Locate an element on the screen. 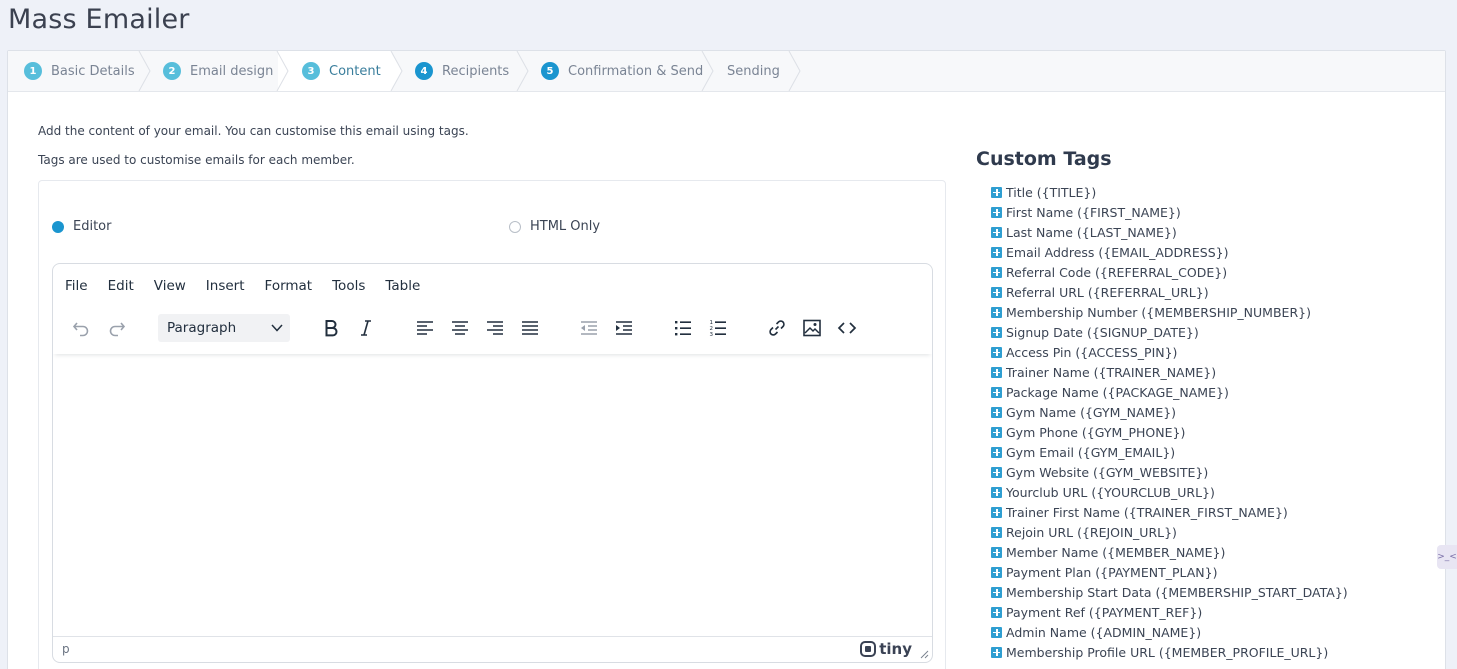 The image size is (1457, 669). wizard-step-content: 3 Content is located at coordinates (341, 71).